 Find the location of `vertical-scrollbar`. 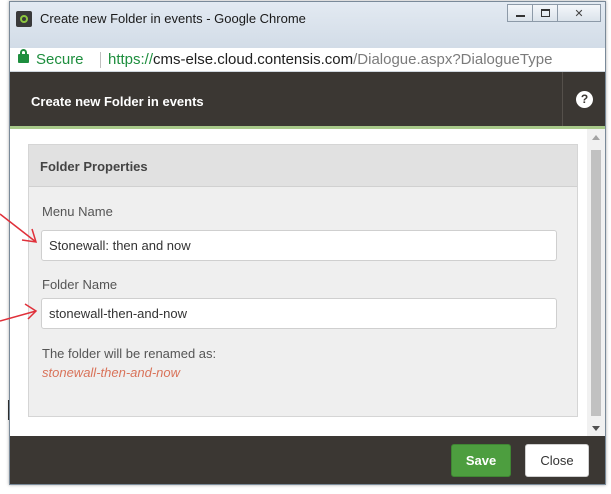

vertical-scrollbar is located at coordinates (596, 282).